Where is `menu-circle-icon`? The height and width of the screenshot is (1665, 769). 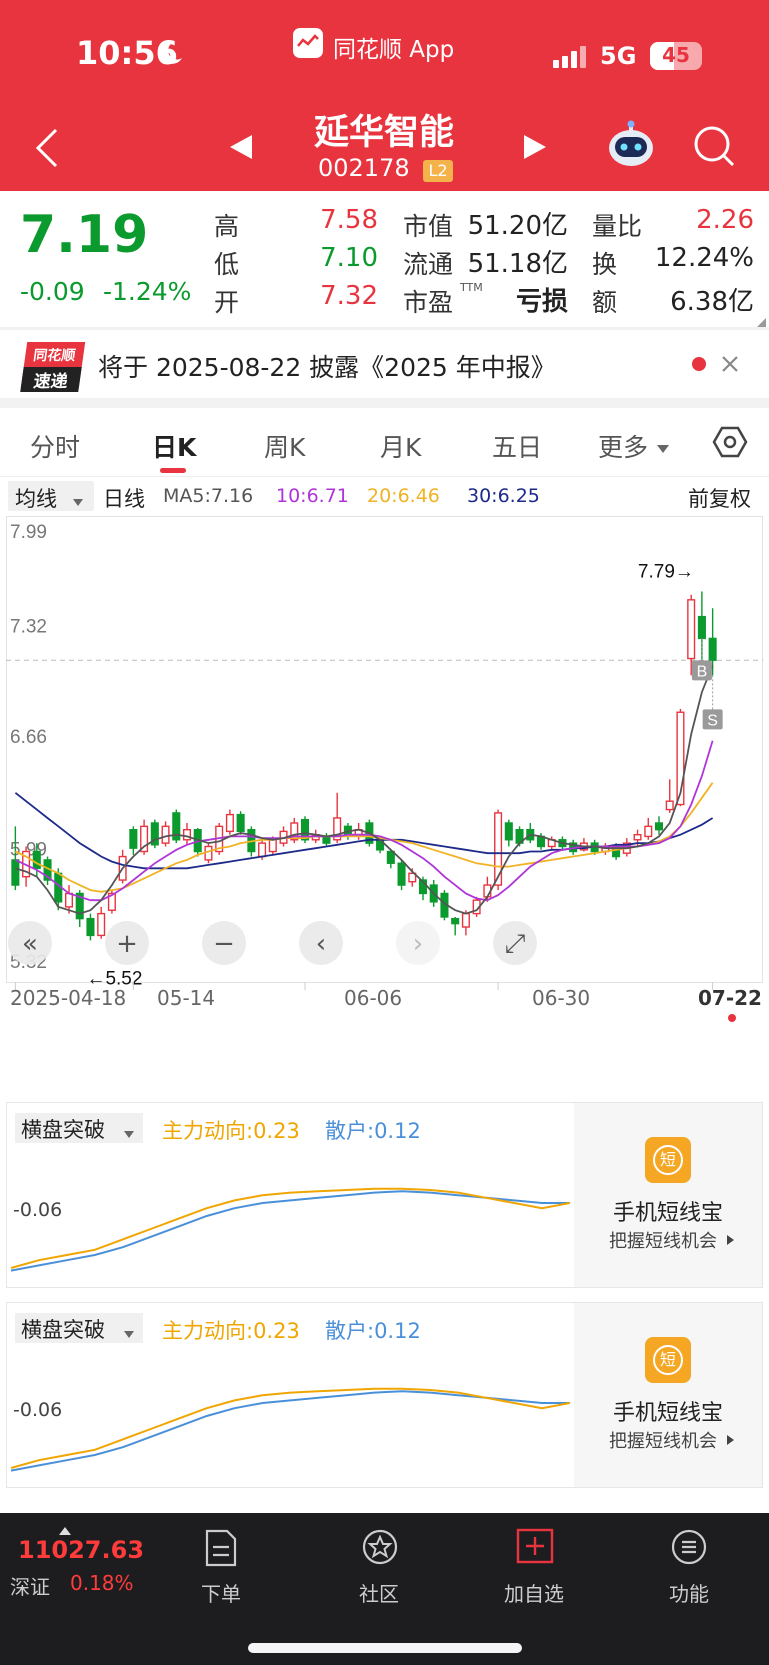
menu-circle-icon is located at coordinates (689, 1549).